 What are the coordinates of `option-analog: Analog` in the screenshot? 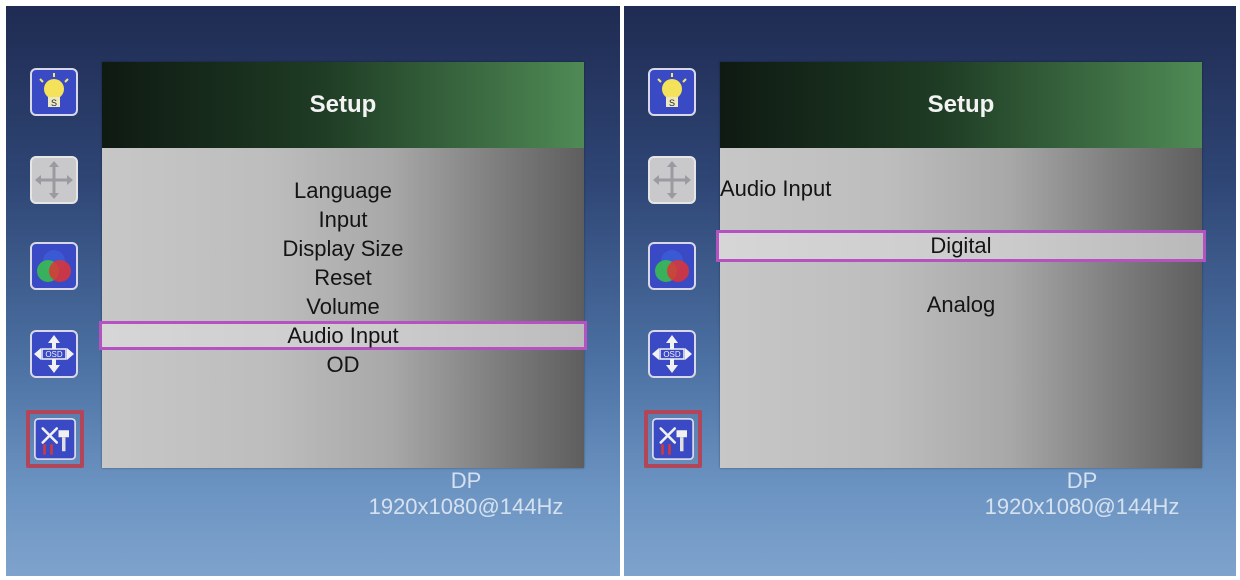 It's located at (961, 305).